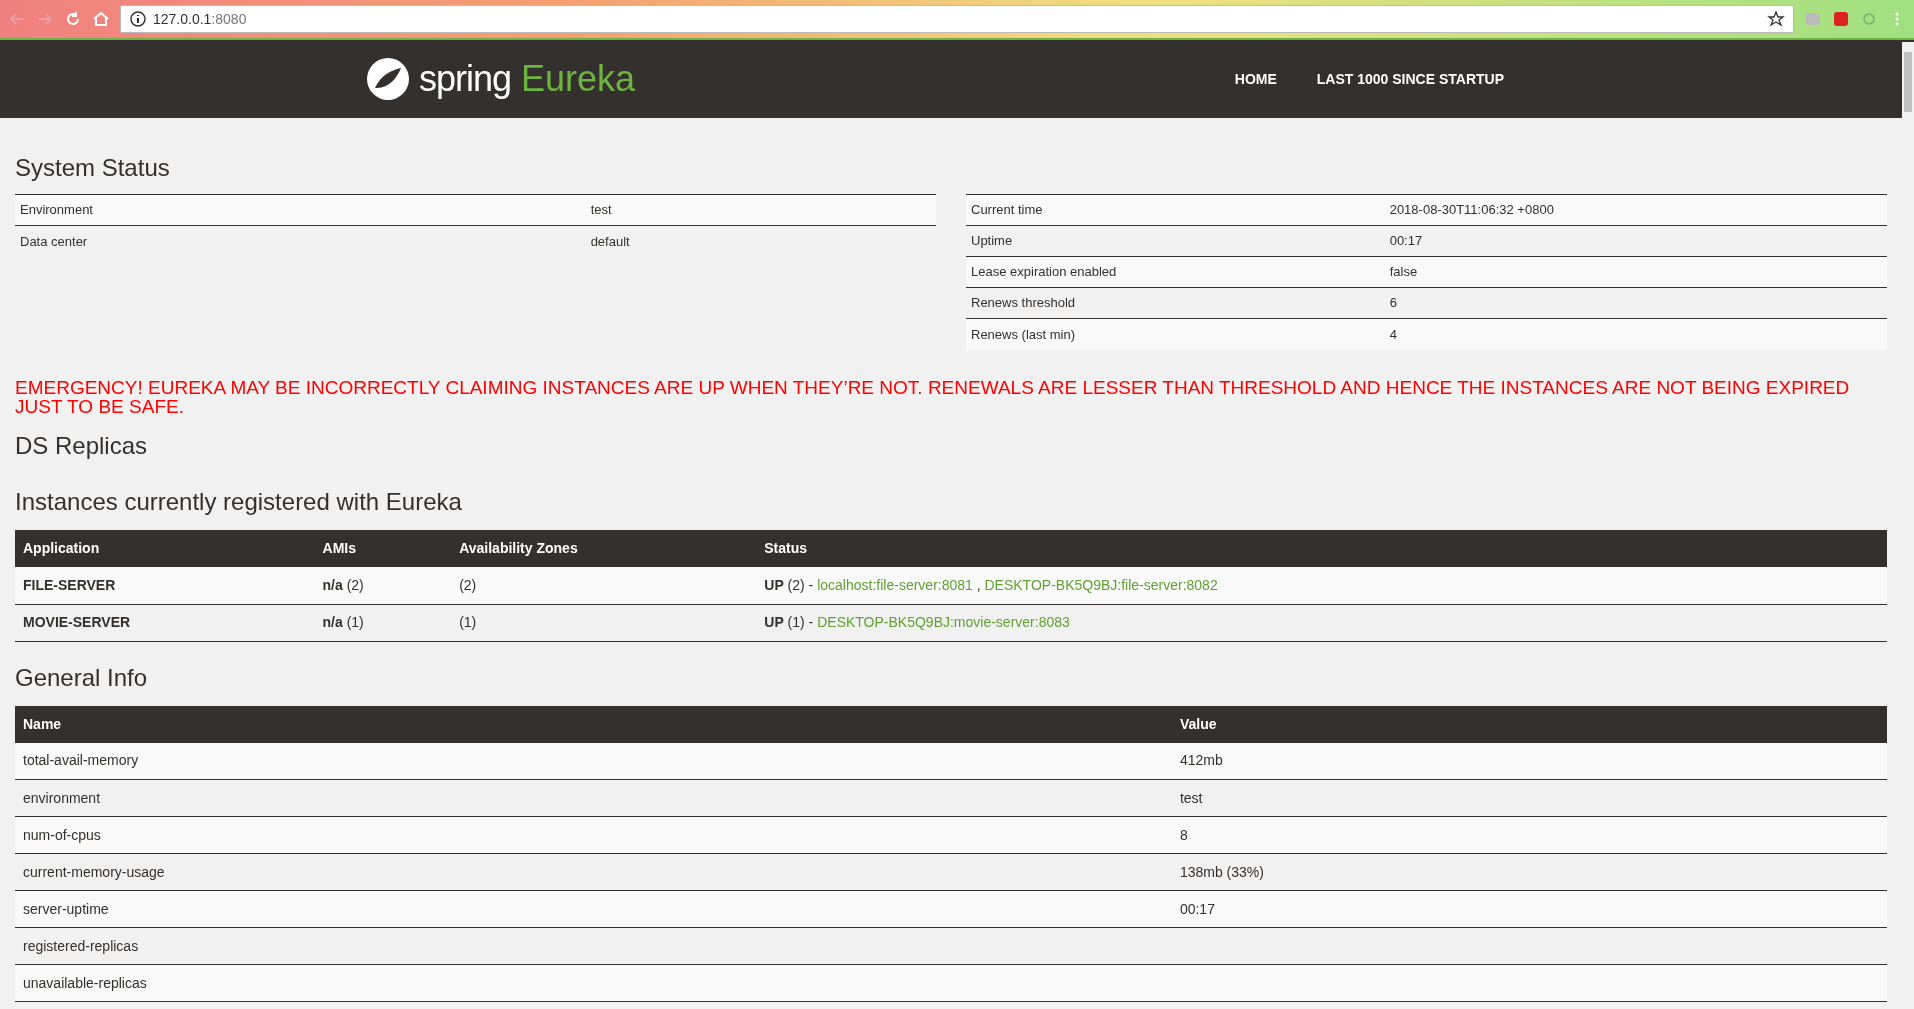  I want to click on table-cell: 412mb, so click(1529, 761).